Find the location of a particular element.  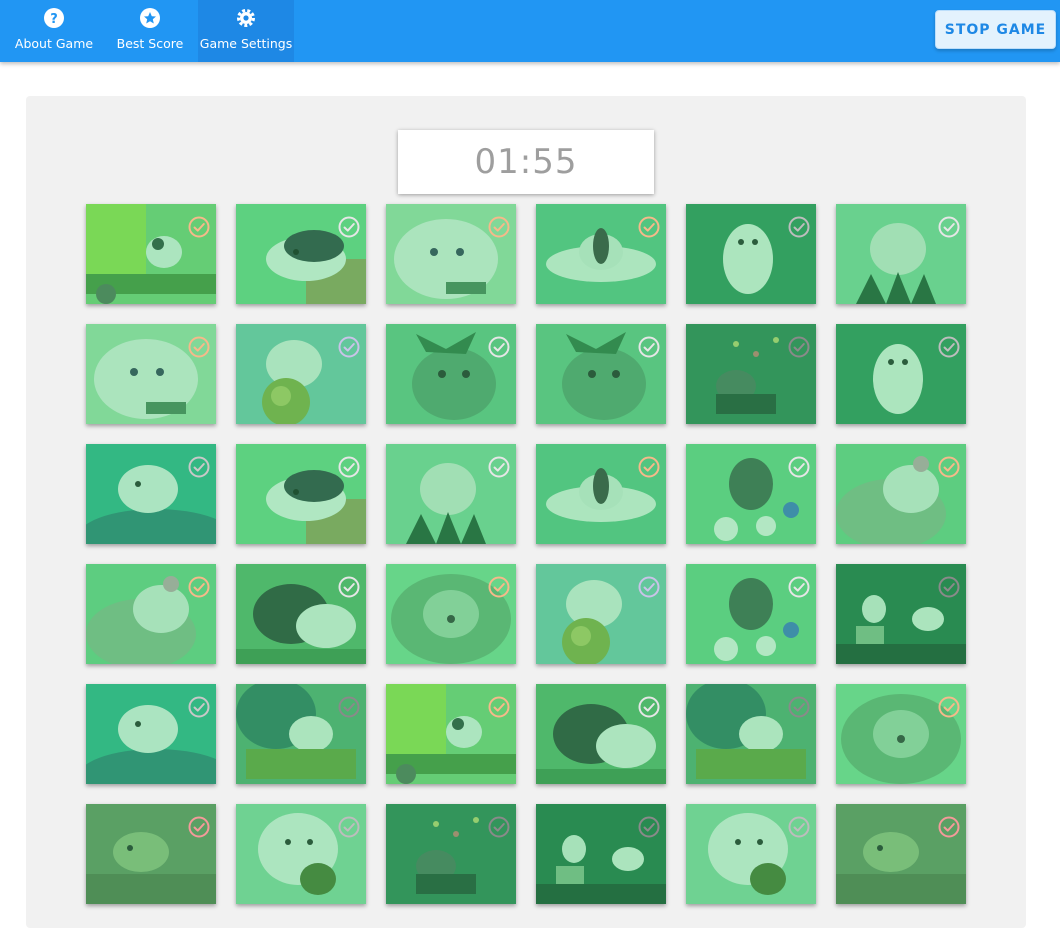

game-timer: 01:55 is located at coordinates (526, 162).